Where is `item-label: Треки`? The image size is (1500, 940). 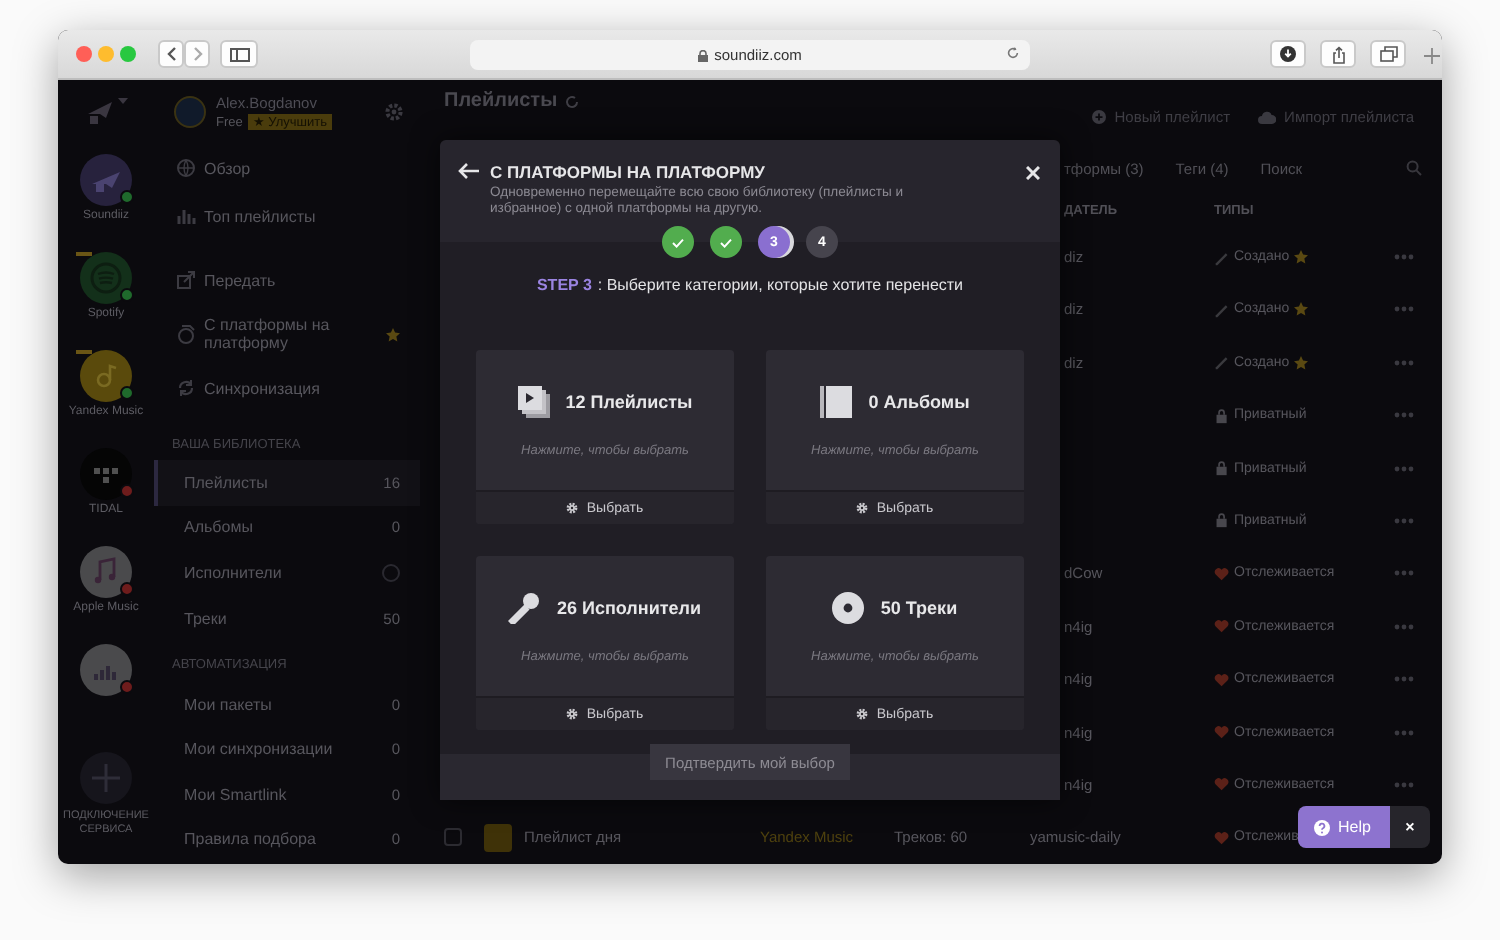
item-label: Треки is located at coordinates (206, 618).